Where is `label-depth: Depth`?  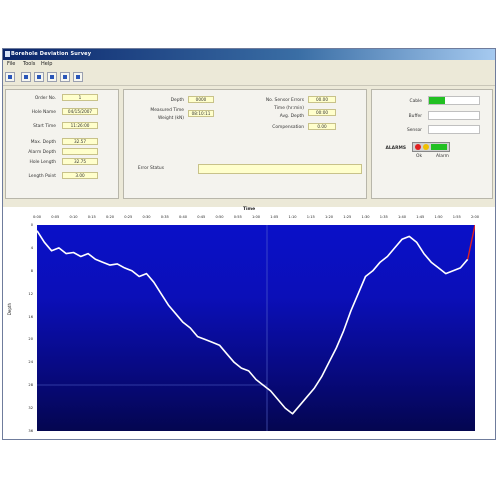
label-depth: Depth is located at coordinates (177, 100).